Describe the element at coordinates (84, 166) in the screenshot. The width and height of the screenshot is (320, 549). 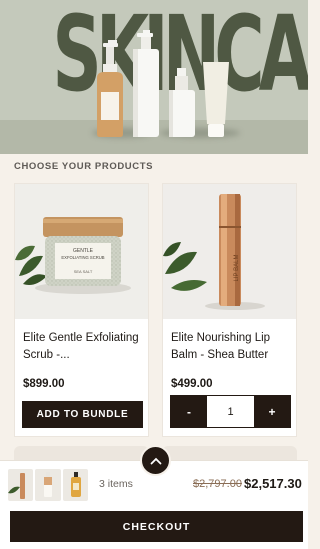
I see `section-heading: CHOOSE YOUR PRODUCTS` at that location.